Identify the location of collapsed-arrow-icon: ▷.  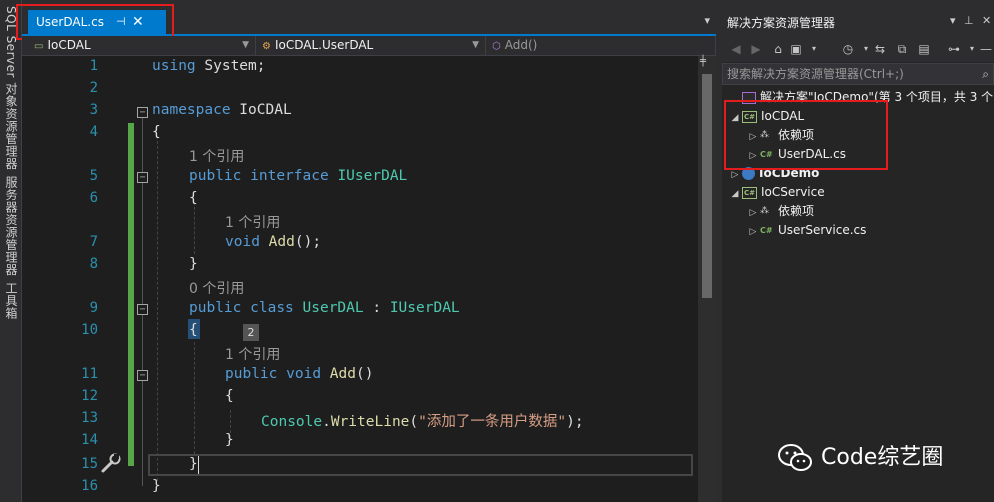
(753, 232).